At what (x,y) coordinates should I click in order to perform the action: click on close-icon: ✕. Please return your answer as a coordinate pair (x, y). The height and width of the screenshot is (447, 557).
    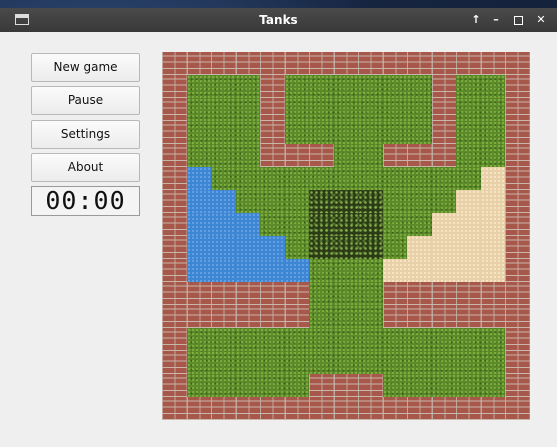
    Looking at the image, I should click on (541, 20).